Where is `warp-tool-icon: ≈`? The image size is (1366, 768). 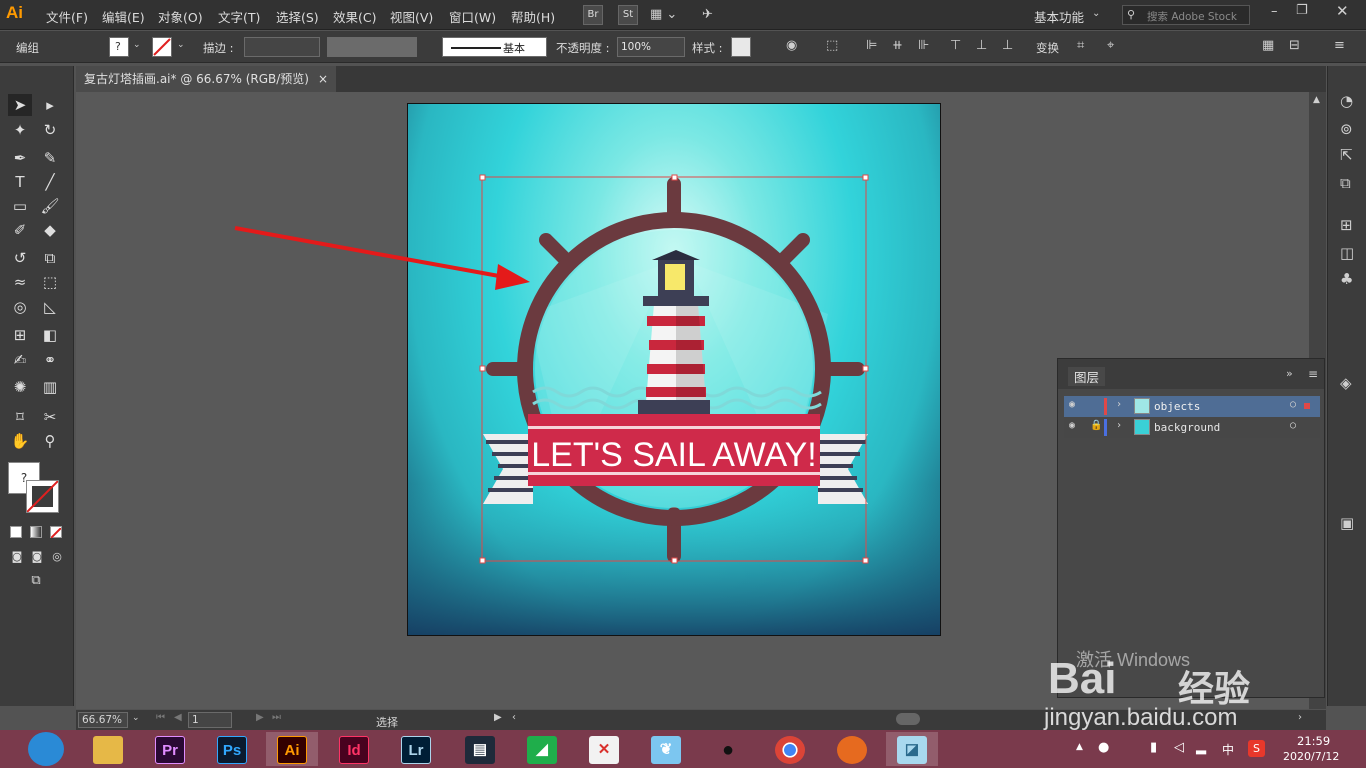
warp-tool-icon: ≈ is located at coordinates (20, 282).